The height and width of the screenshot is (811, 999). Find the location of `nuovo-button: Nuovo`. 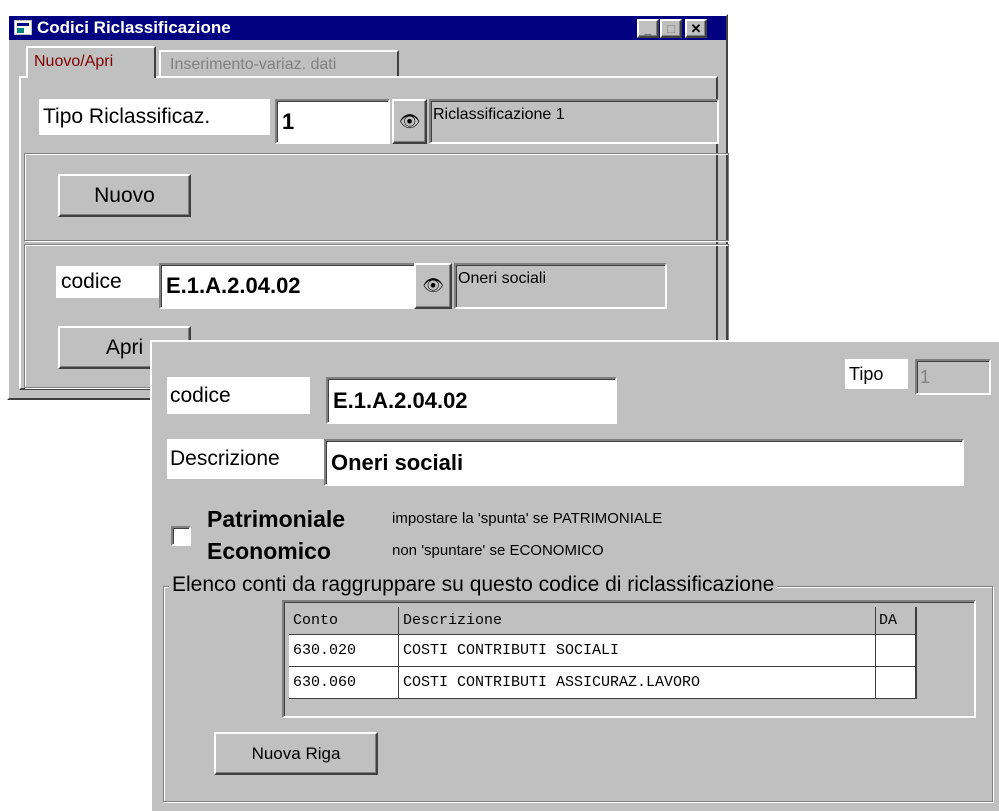

nuovo-button: Nuovo is located at coordinates (124, 195).